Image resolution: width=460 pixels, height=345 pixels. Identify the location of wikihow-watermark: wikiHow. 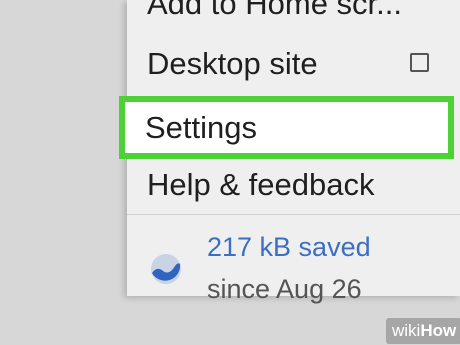
(423, 331).